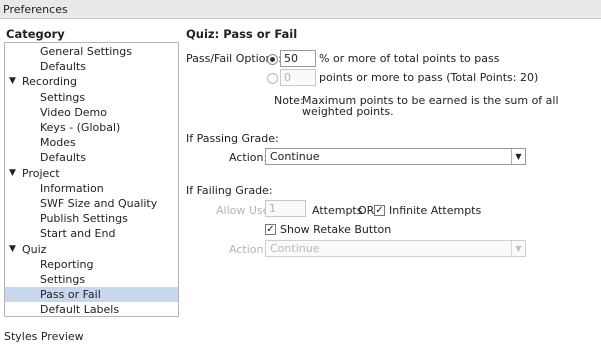 The image size is (601, 345). What do you see at coordinates (35, 9) in the screenshot?
I see `window-title: Preferences` at bounding box center [35, 9].